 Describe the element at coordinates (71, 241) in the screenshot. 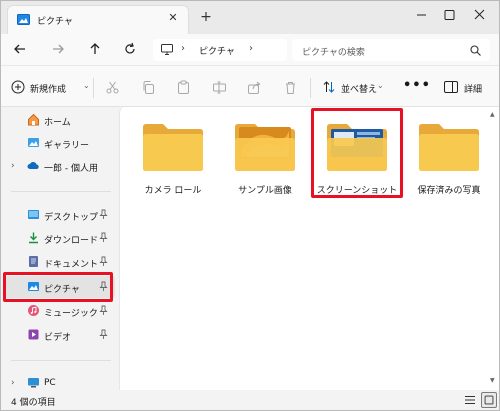

I see `sidebar-item-label: ダウンロード` at that location.